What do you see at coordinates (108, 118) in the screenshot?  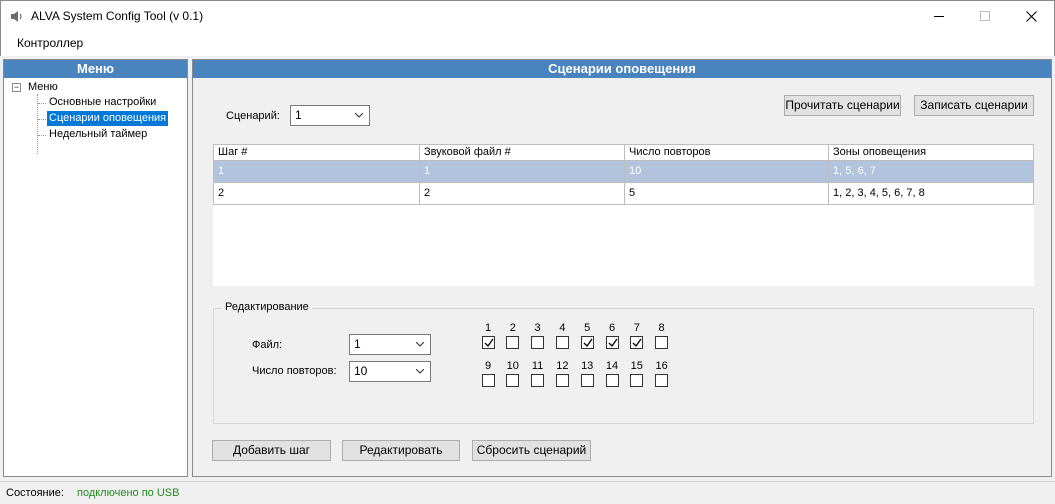 I see `sidebar-item-alert-scenarios: Сценарии оповещения` at bounding box center [108, 118].